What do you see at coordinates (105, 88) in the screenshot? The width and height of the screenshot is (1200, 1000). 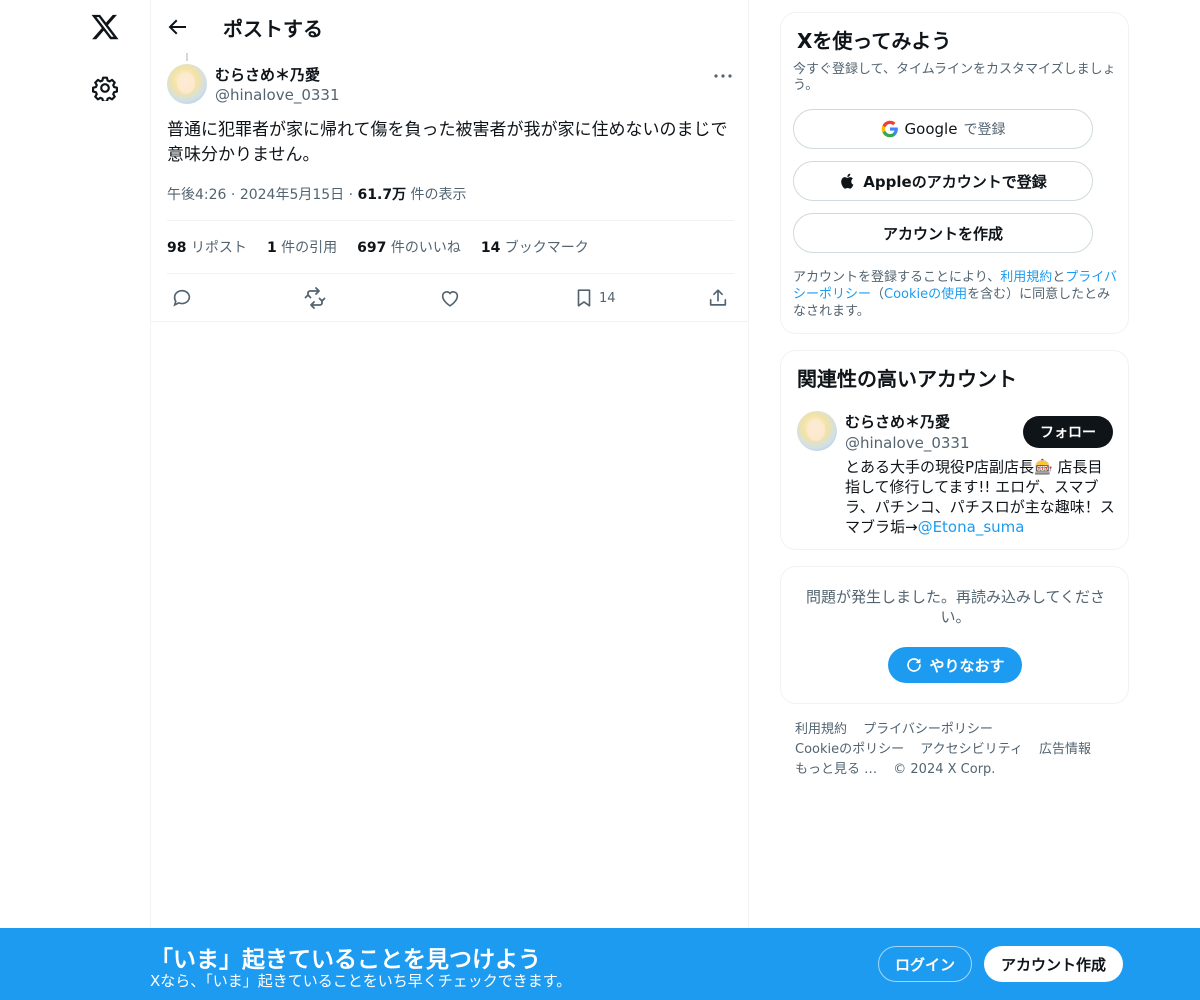 I see `gear-icon` at bounding box center [105, 88].